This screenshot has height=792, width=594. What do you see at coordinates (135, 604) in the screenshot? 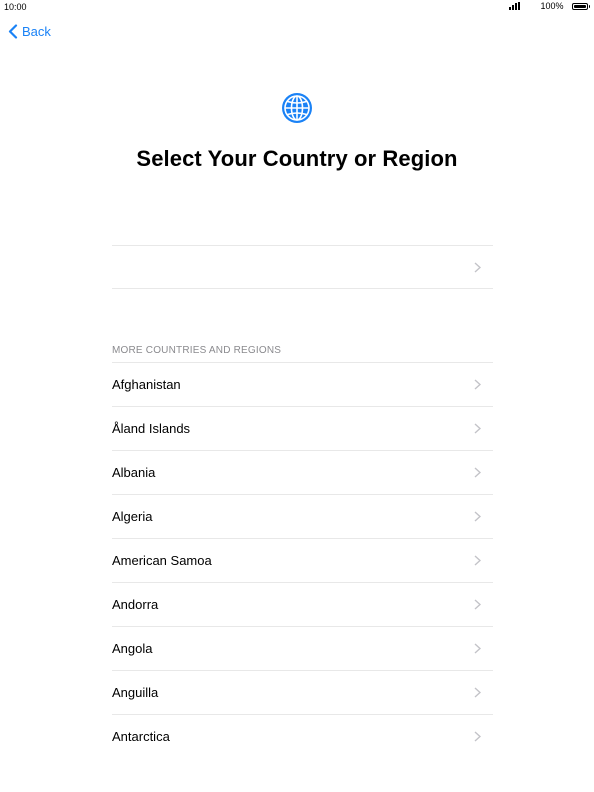
I see `country-label: Andorra` at bounding box center [135, 604].